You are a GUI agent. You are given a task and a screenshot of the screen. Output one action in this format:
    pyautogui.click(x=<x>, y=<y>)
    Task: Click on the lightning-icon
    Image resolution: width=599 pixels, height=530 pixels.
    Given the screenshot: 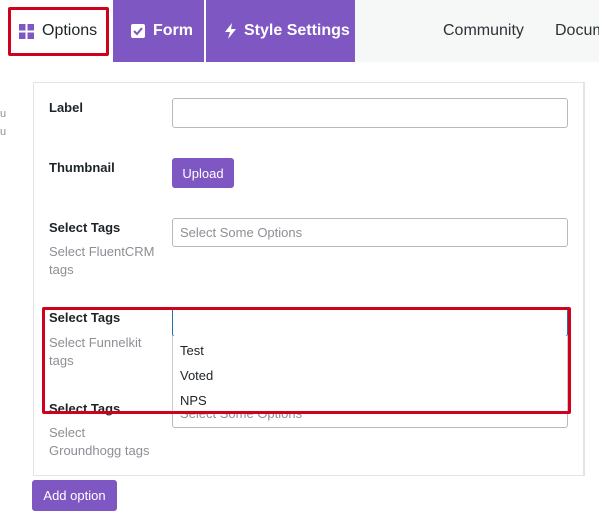 What is the action you would take?
    pyautogui.click(x=230, y=31)
    